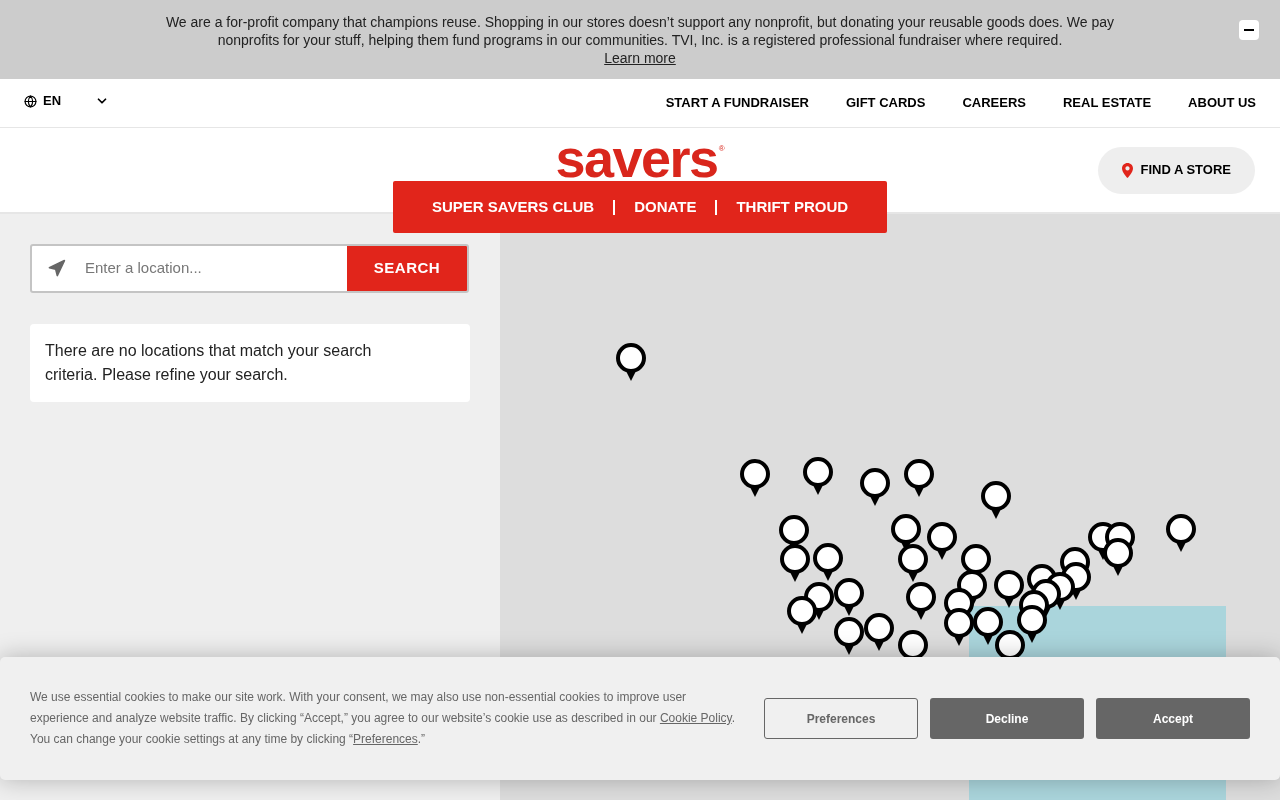 Image resolution: width=1280 pixels, height=800 pixels. What do you see at coordinates (695, 718) in the screenshot?
I see `cookie-policy-link: Cookie Policy` at bounding box center [695, 718].